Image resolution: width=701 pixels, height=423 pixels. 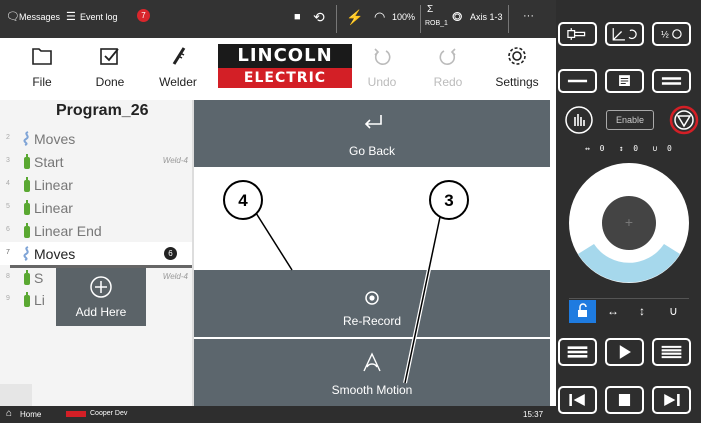 I want to click on callout-number-a: 4, so click(x=243, y=200).